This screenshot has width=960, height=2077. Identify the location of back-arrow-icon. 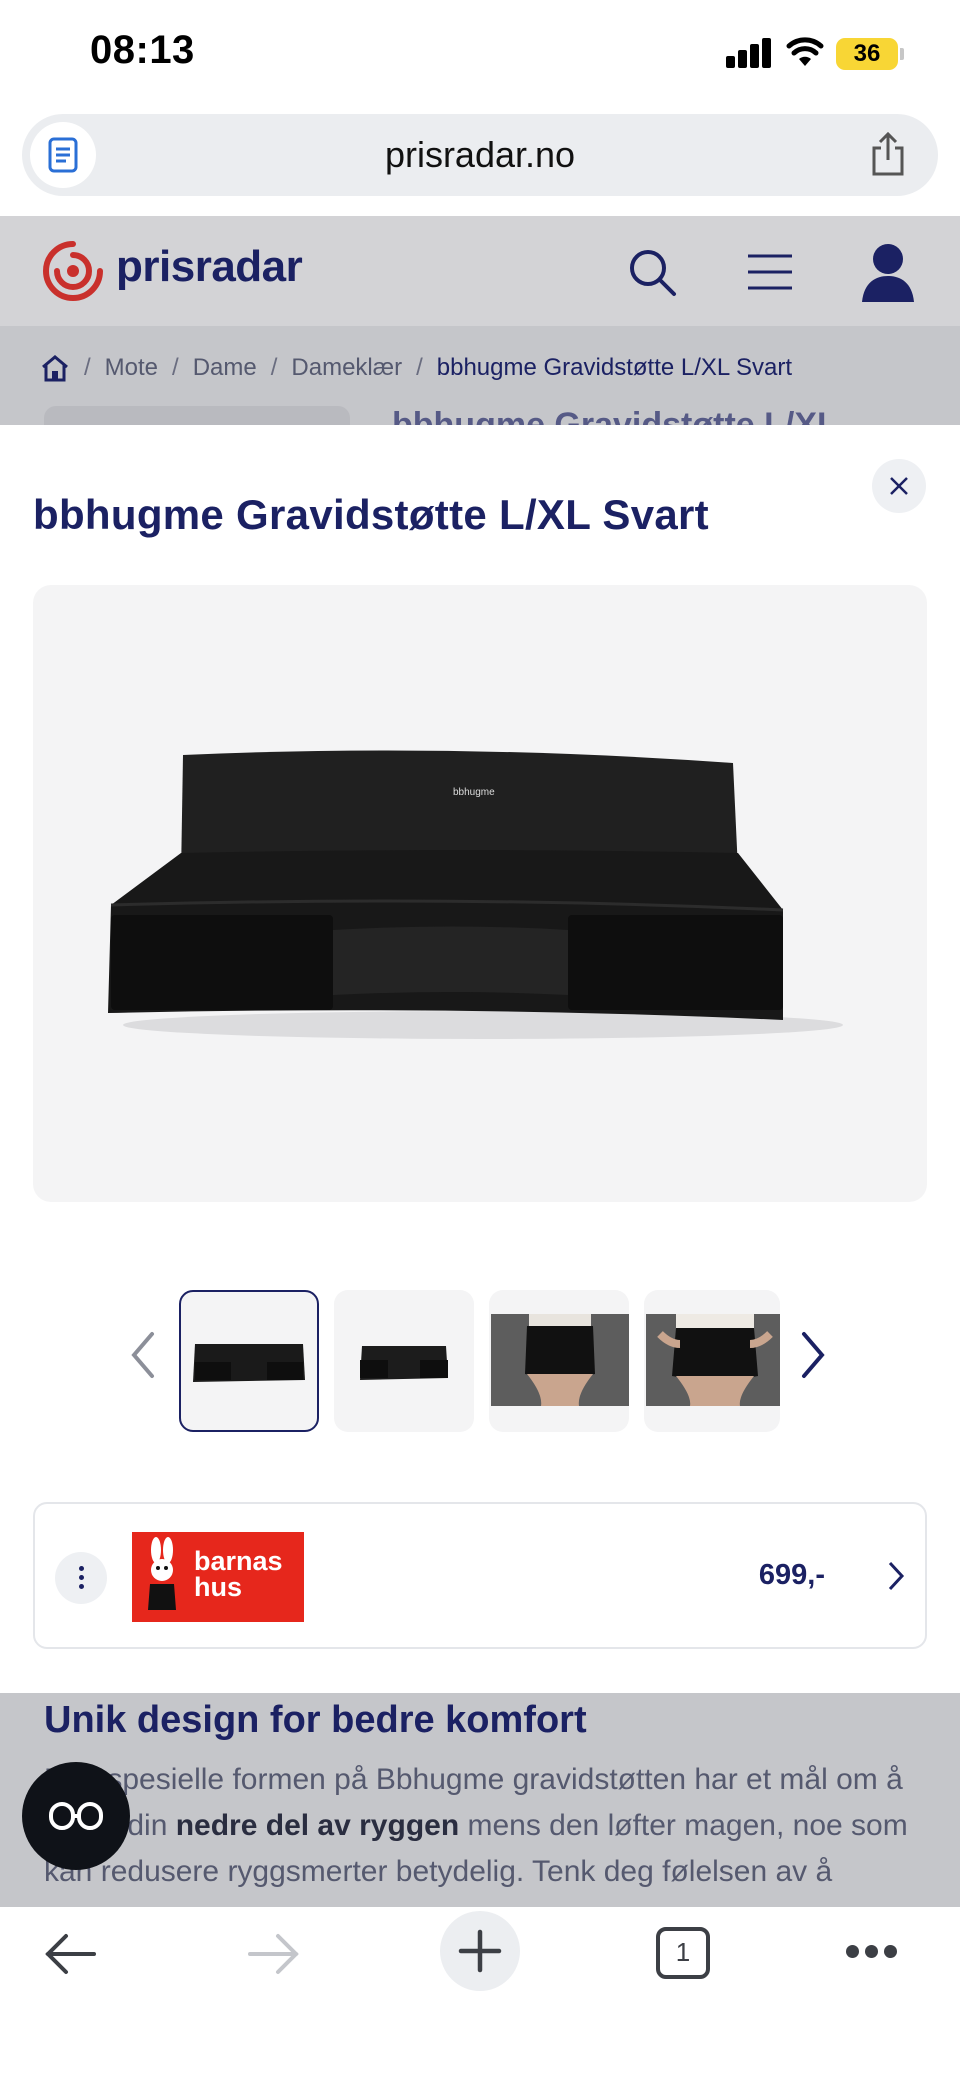
(71, 1954).